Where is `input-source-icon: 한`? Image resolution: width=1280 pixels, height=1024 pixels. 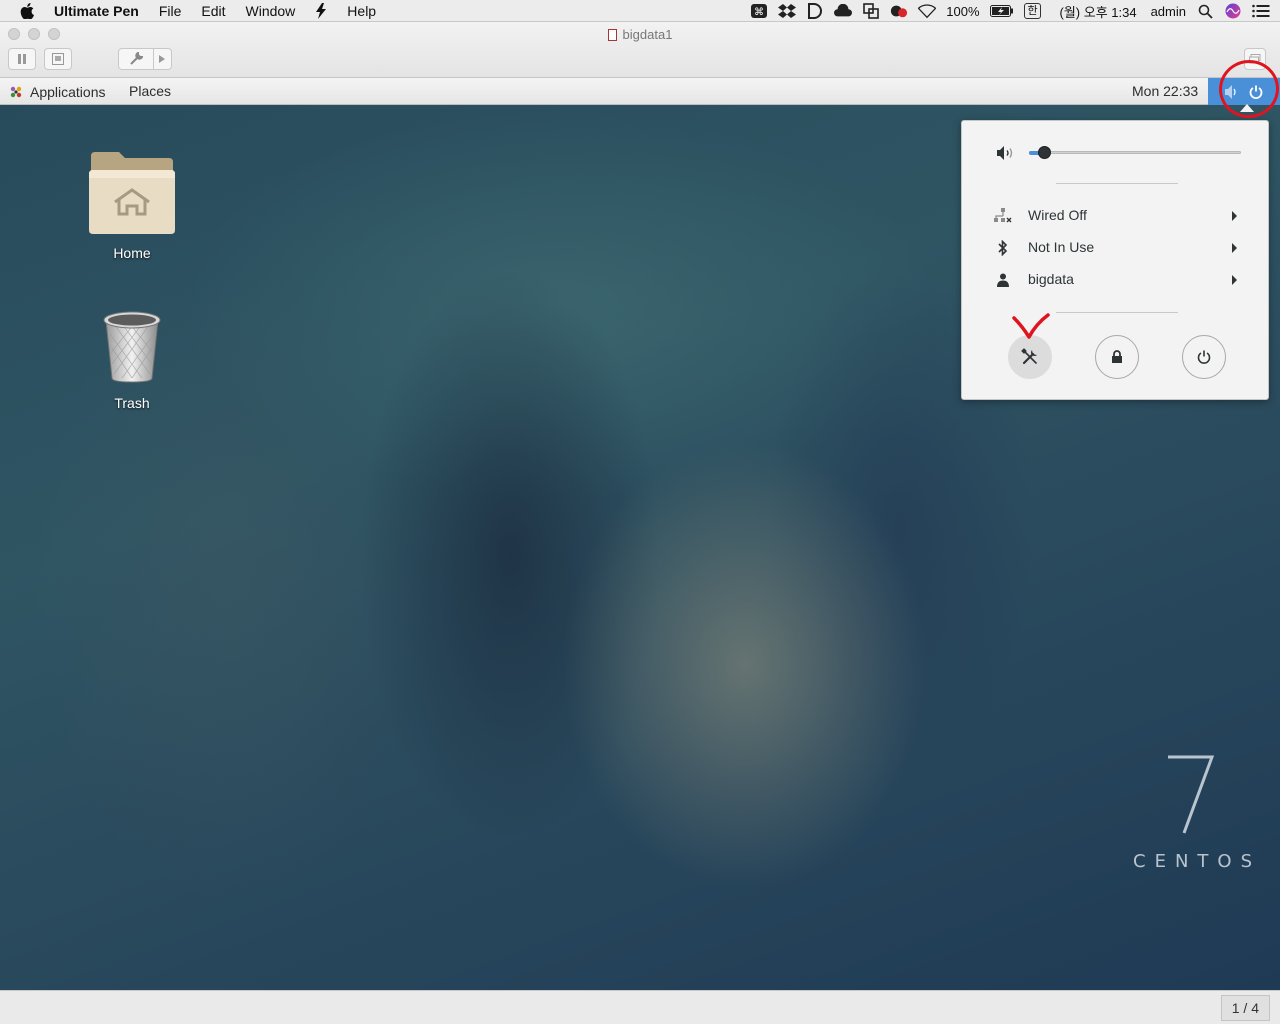
input-source-icon: 한 is located at coordinates (1033, 11).